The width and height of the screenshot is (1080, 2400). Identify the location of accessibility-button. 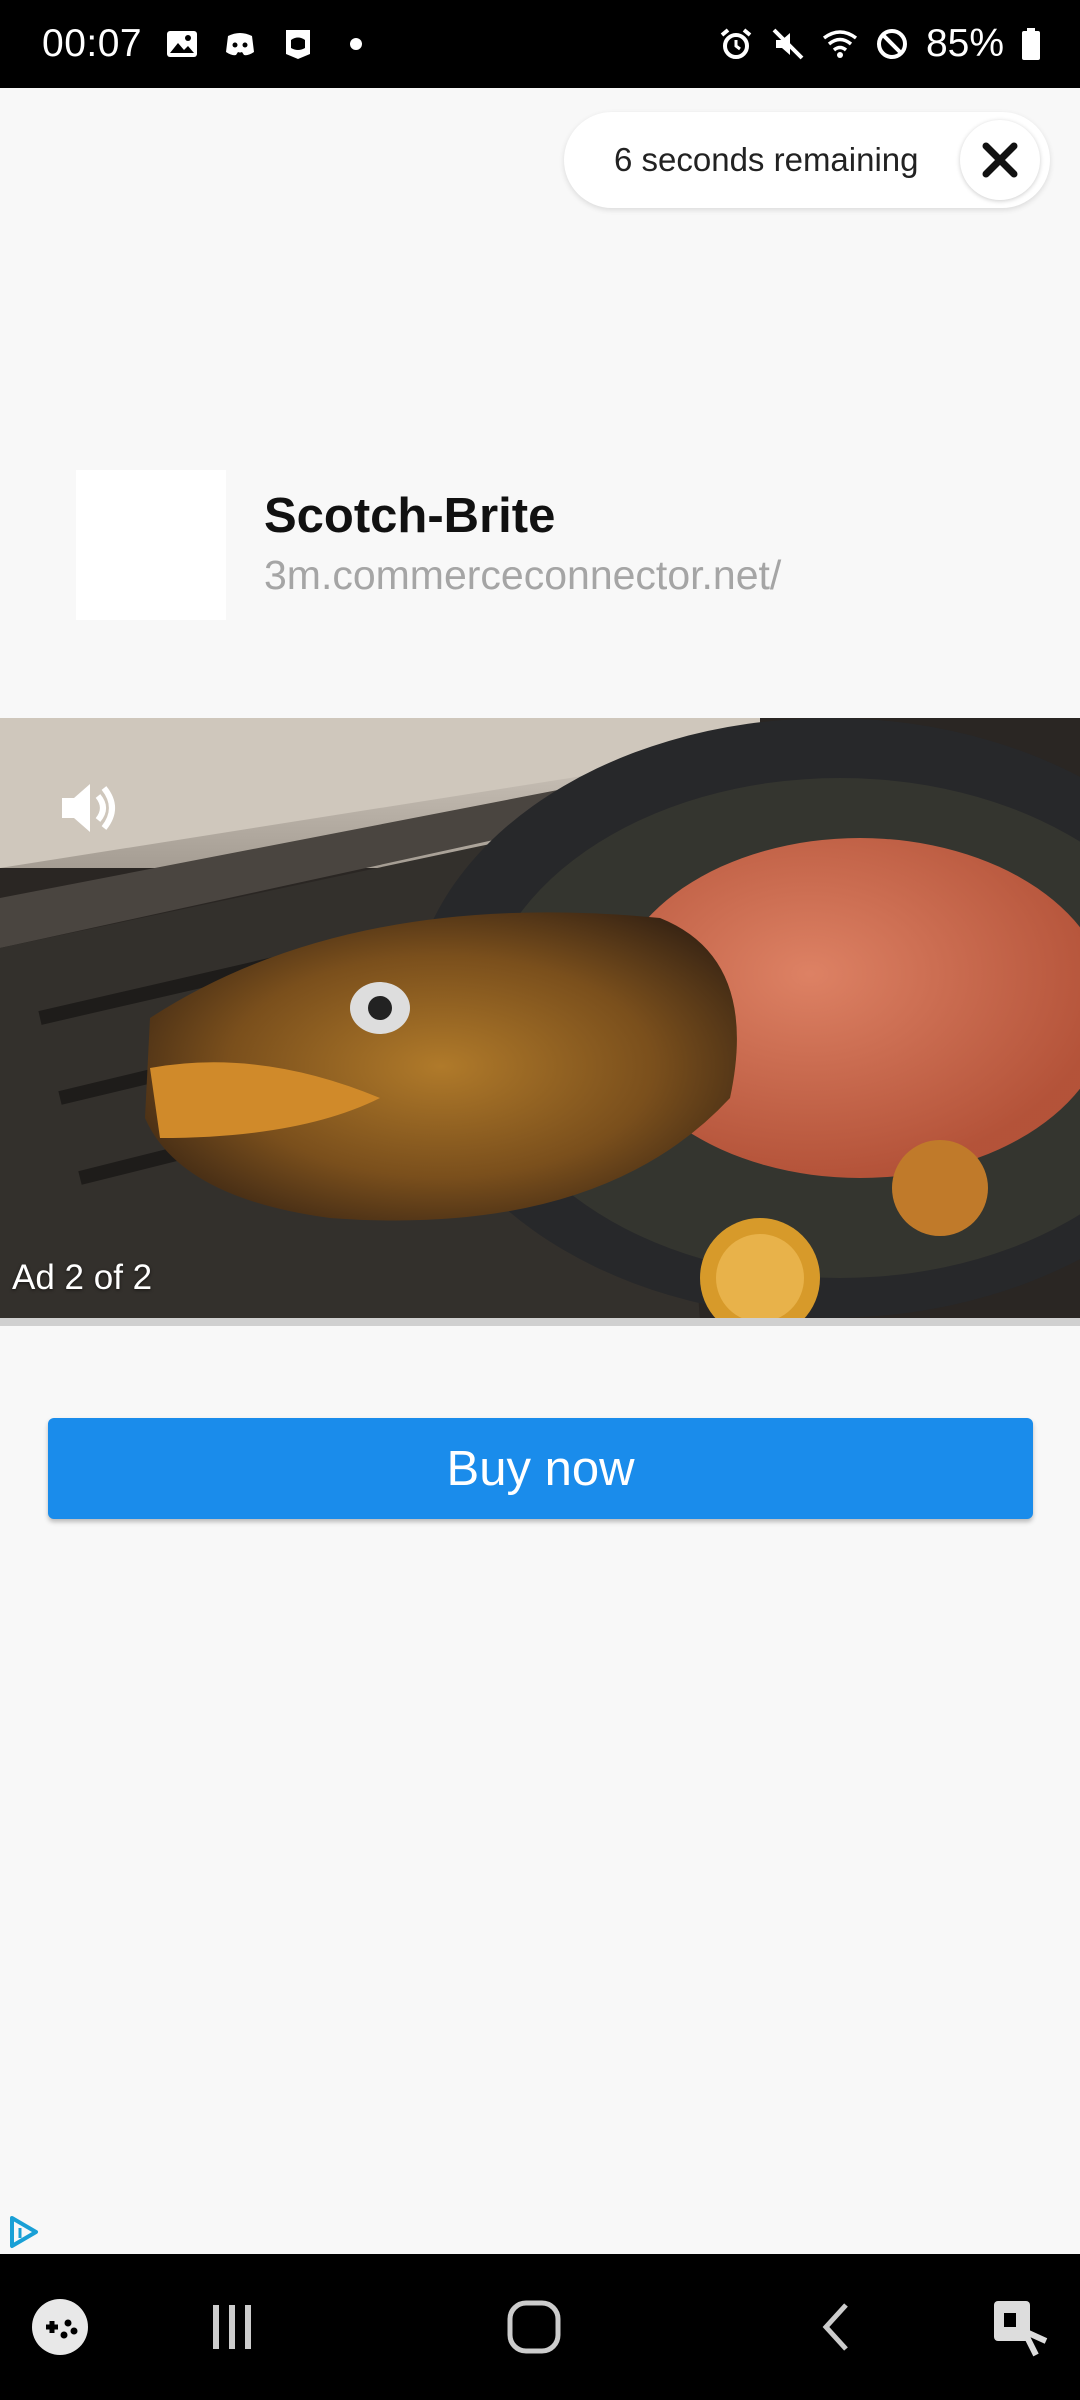
(1020, 2327).